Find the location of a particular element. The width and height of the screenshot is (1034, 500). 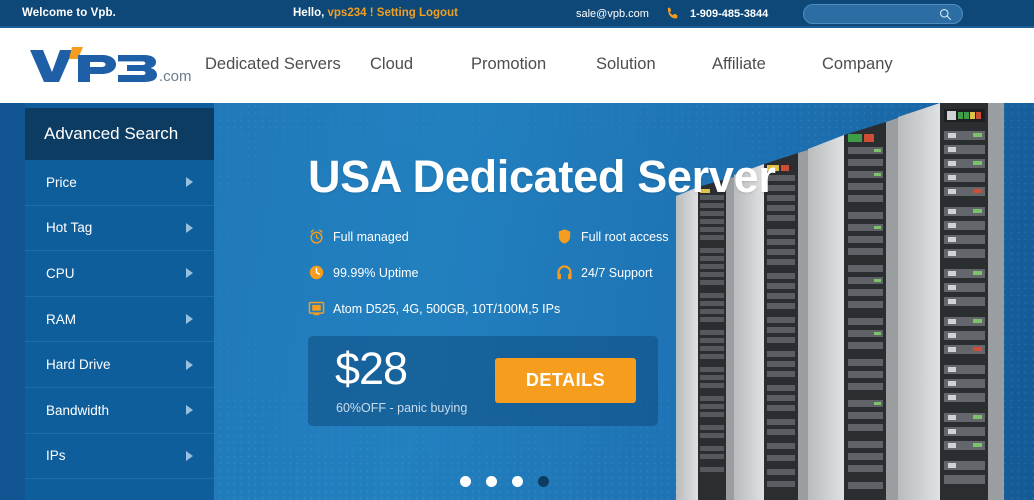

feature-full-managed: Full managed is located at coordinates (358, 236).